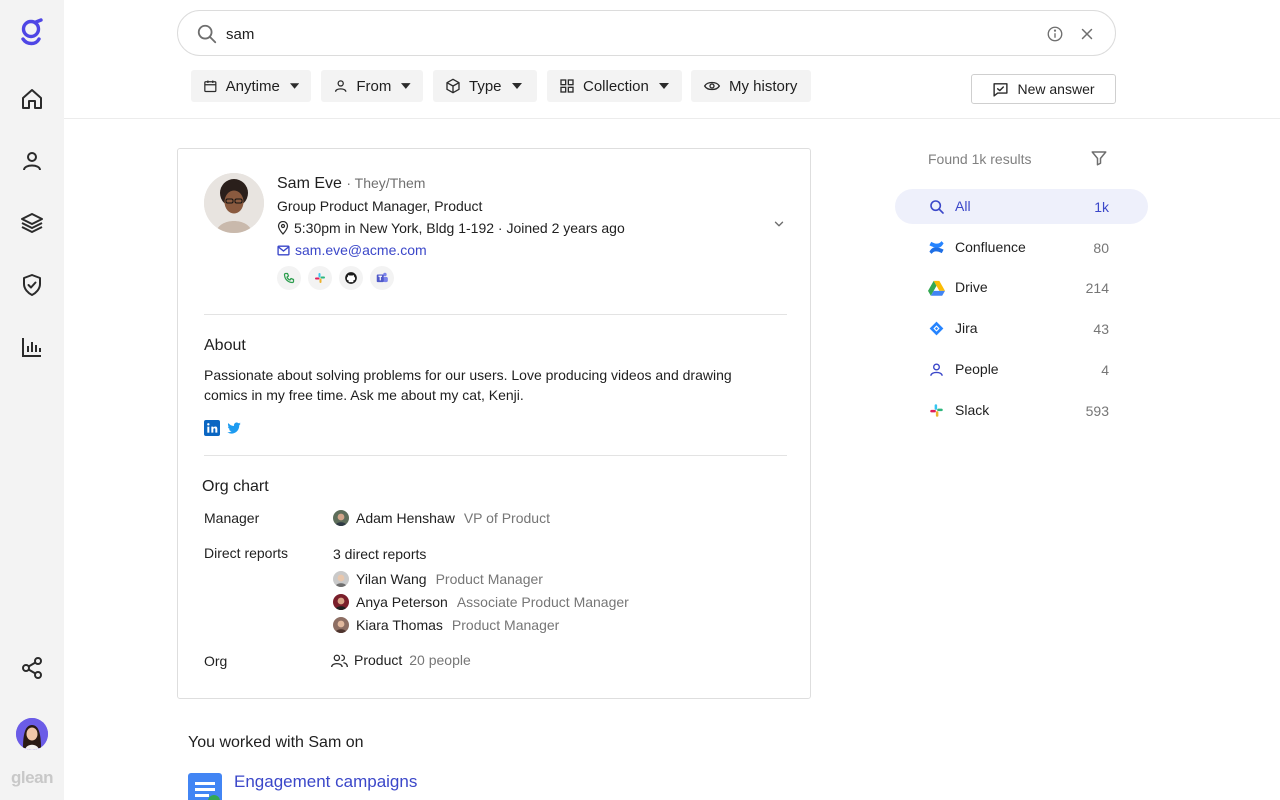 The width and height of the screenshot is (1280, 800). What do you see at coordinates (32, 347) in the screenshot?
I see `bar-chart-icon` at bounding box center [32, 347].